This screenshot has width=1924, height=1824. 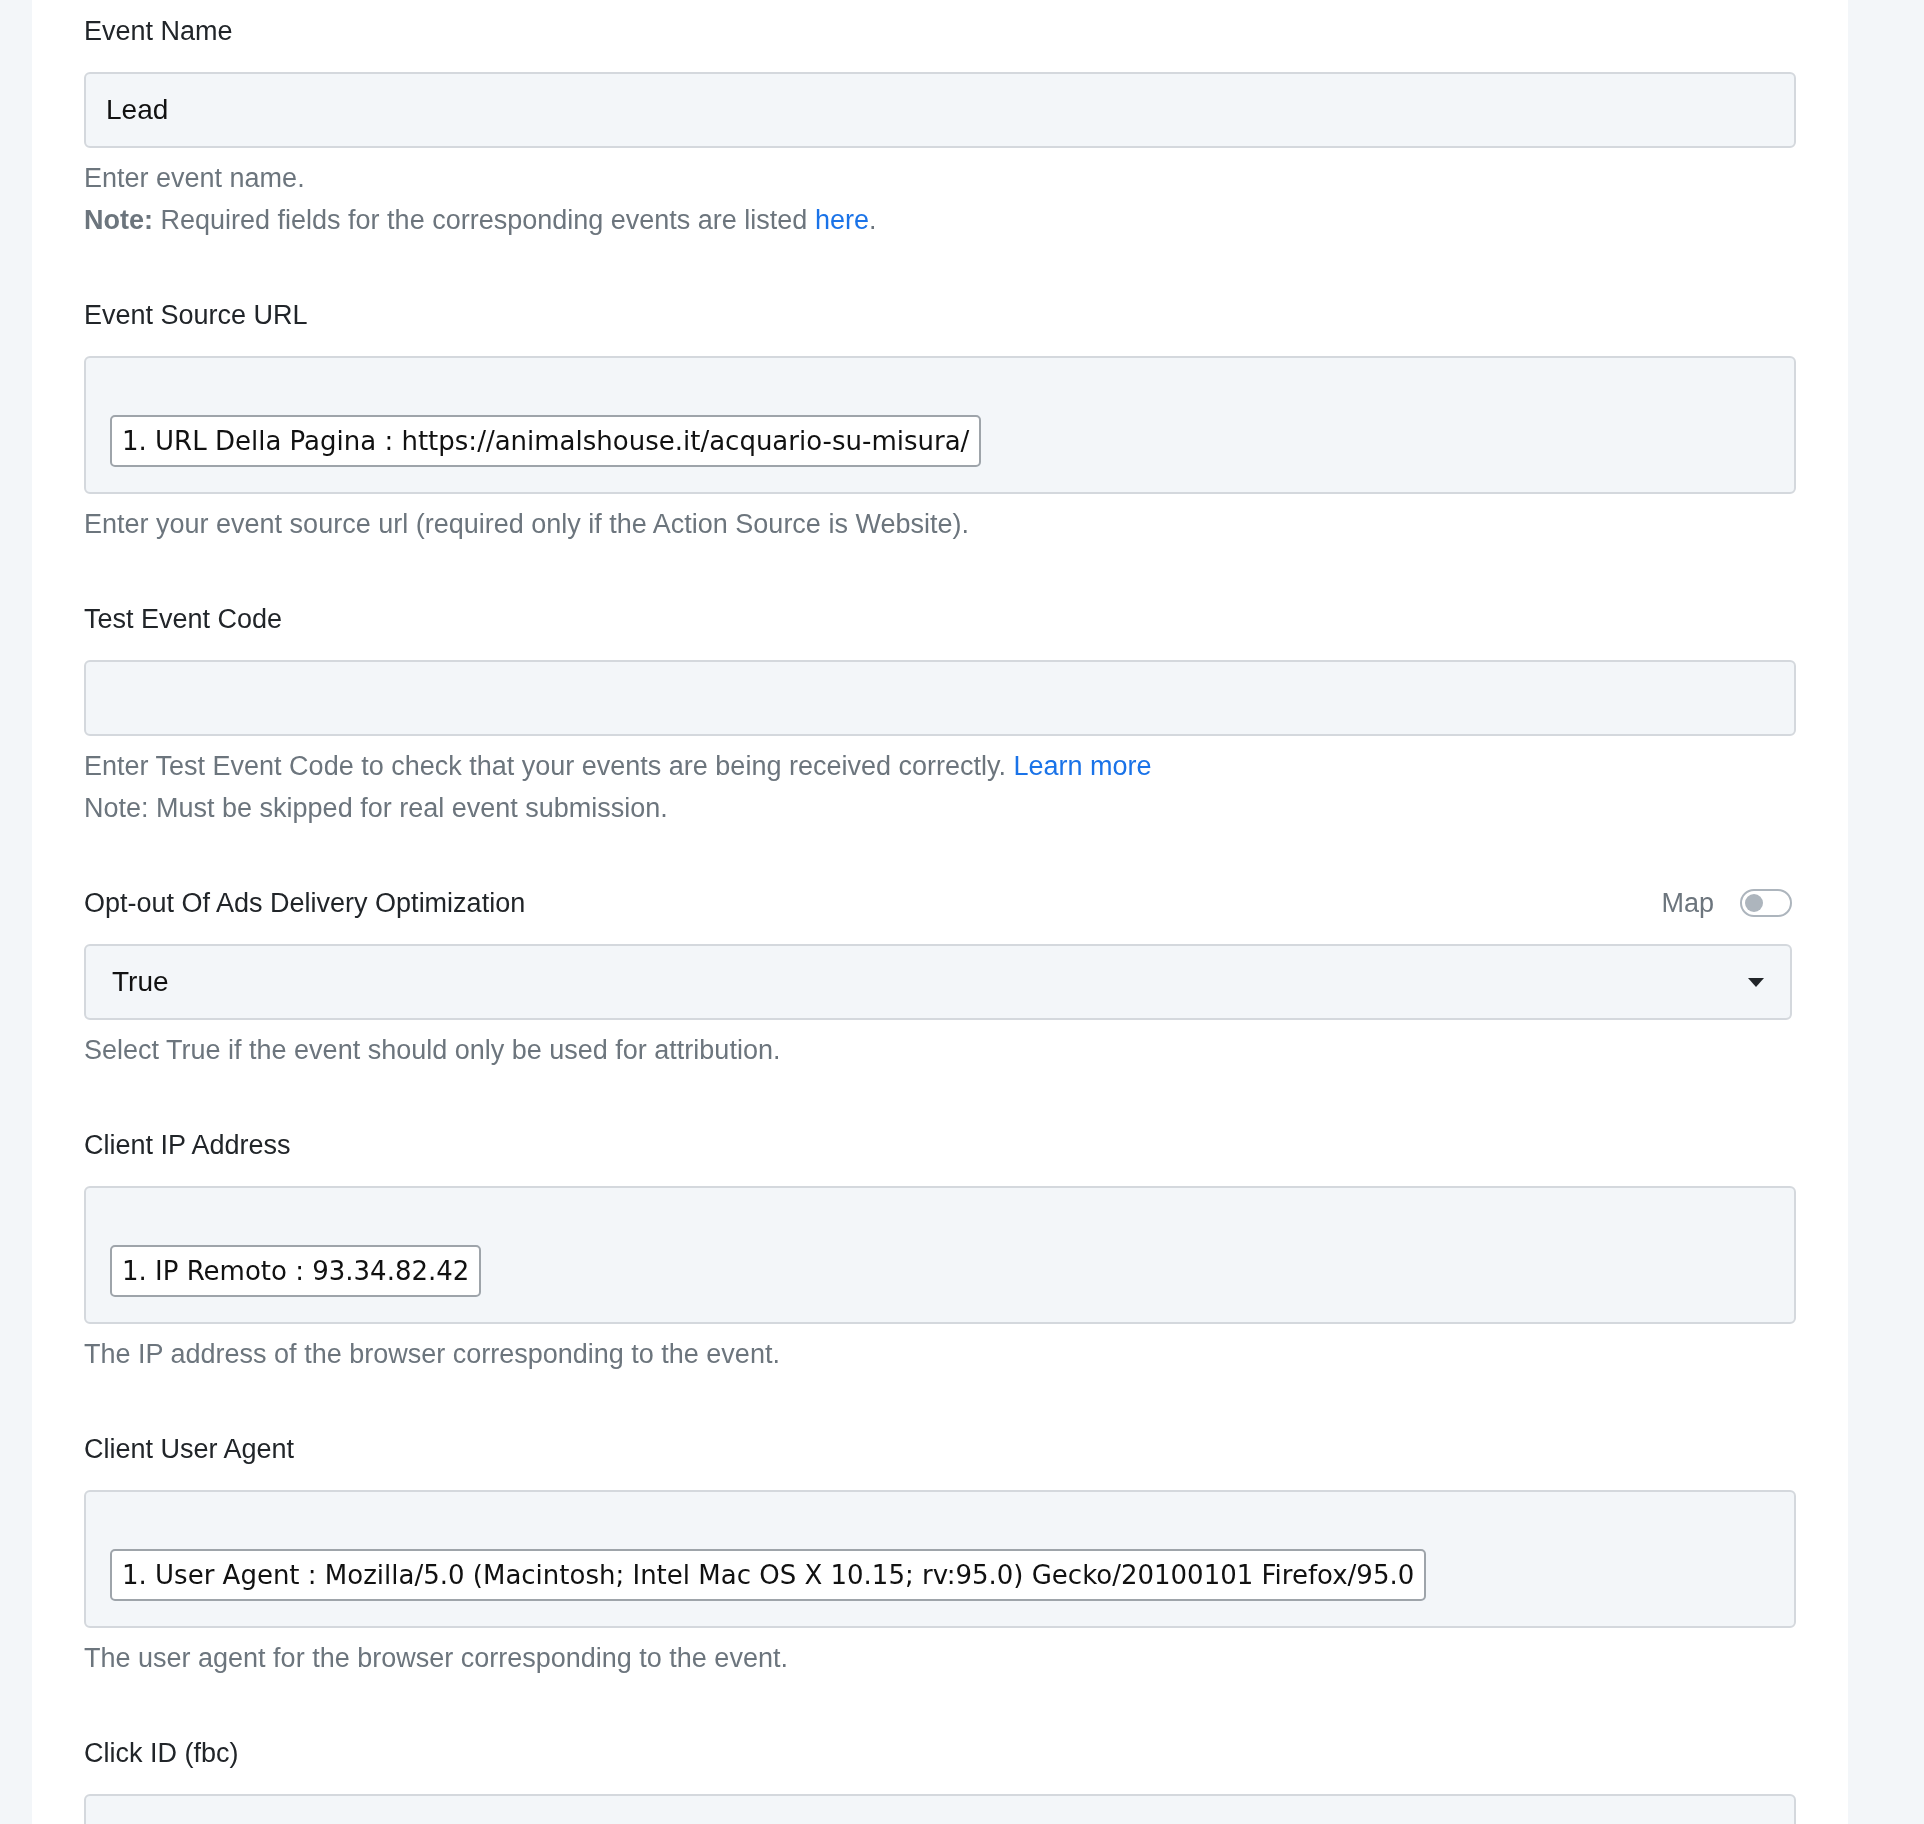 I want to click on mapping-field: 1. IP Remoto : 93.34.82.42, so click(x=940, y=1255).